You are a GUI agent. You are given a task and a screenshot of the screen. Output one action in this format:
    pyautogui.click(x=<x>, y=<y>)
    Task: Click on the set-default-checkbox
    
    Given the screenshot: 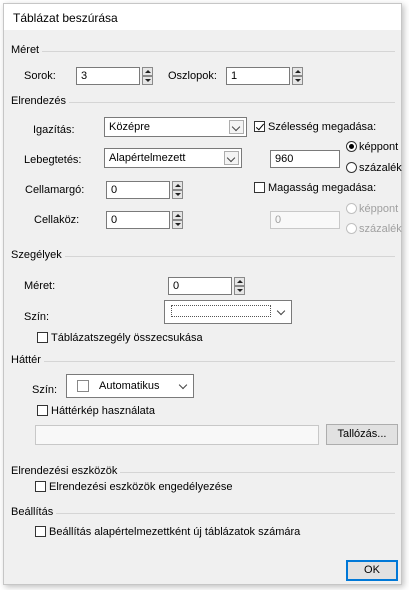 What is the action you would take?
    pyautogui.click(x=40, y=531)
    